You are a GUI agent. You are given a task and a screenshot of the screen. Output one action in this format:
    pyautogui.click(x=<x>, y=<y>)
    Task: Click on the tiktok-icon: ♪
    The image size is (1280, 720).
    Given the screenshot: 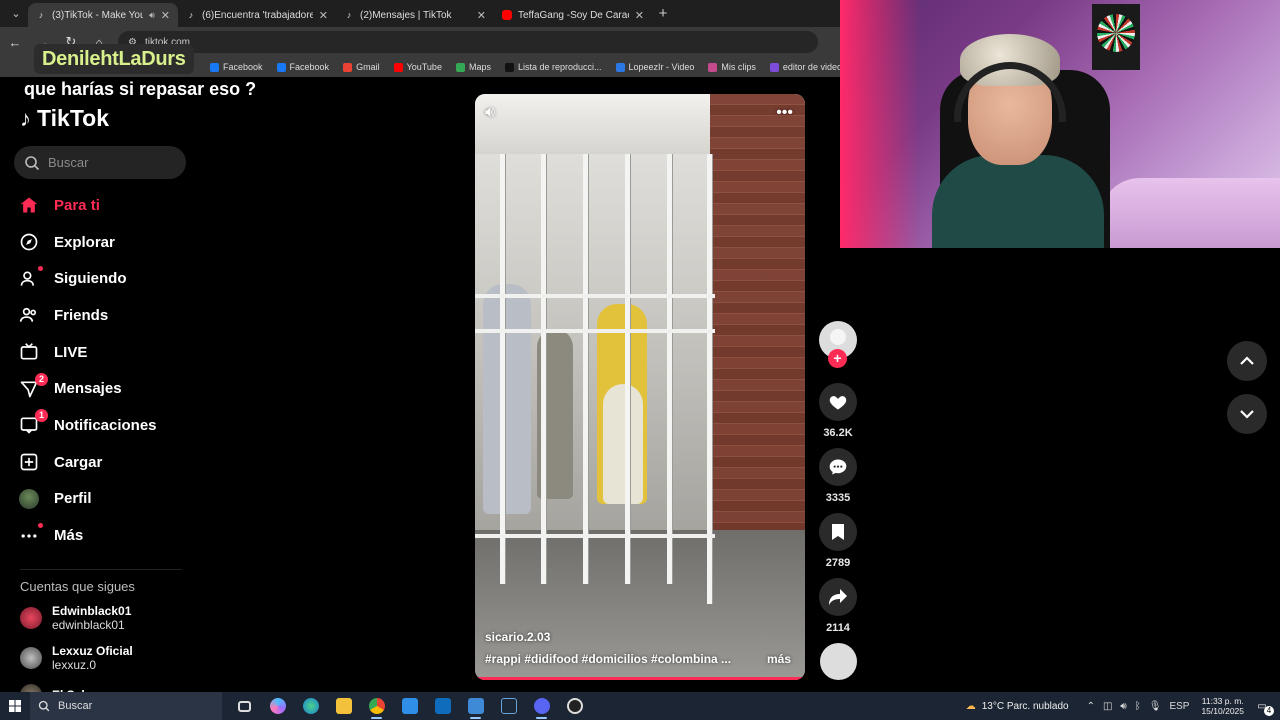 What is the action you would take?
    pyautogui.click(x=191, y=15)
    